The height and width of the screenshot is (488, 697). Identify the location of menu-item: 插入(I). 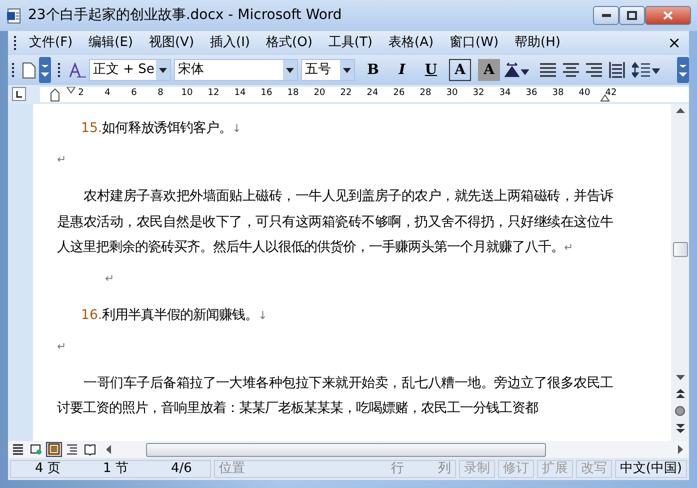
(230, 43).